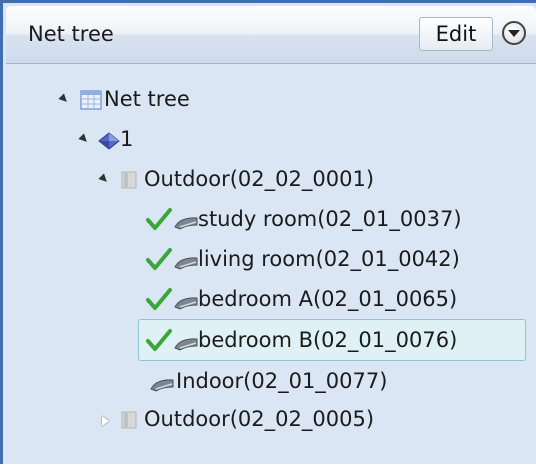 The width and height of the screenshot is (536, 467). I want to click on tree-node-label: Outdoor(02_02_0005), so click(259, 419).